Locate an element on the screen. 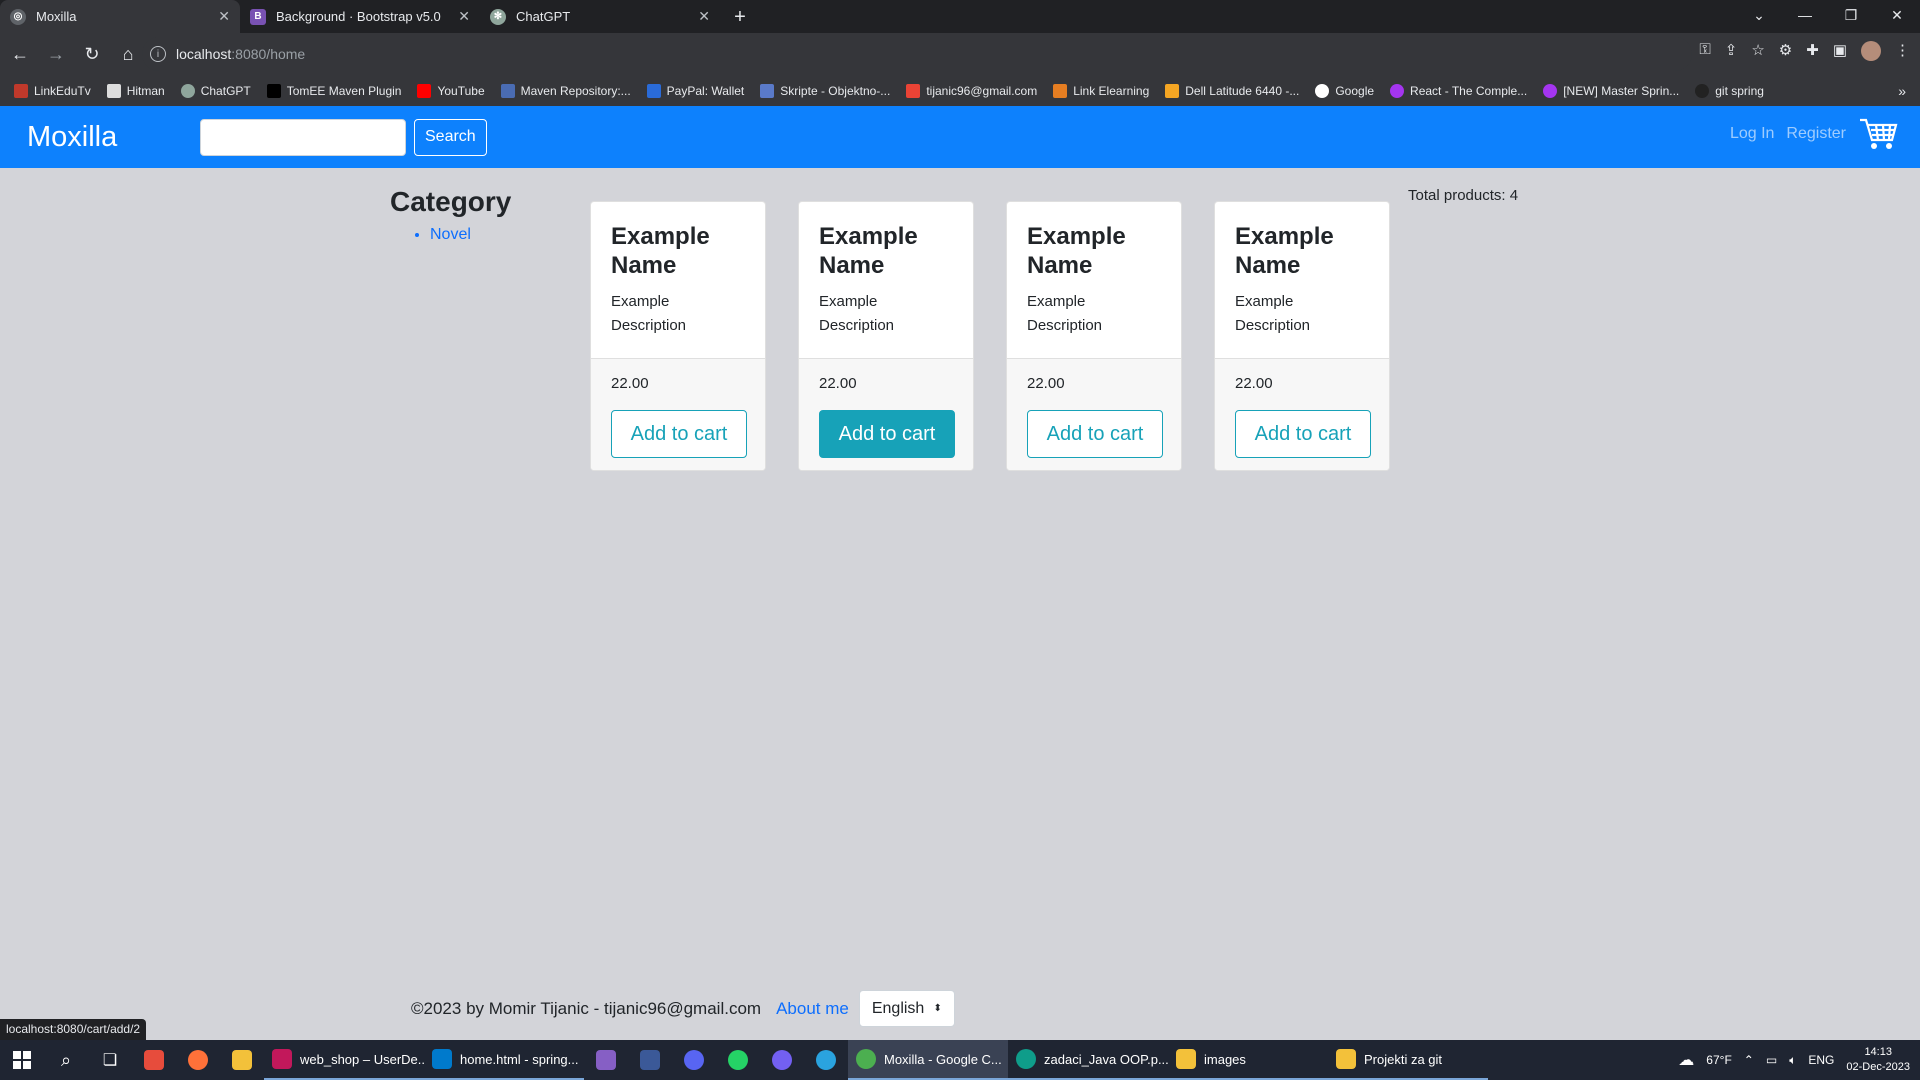 This screenshot has height=1080, width=1920. bookmark-item: YouTube is located at coordinates (451, 91).